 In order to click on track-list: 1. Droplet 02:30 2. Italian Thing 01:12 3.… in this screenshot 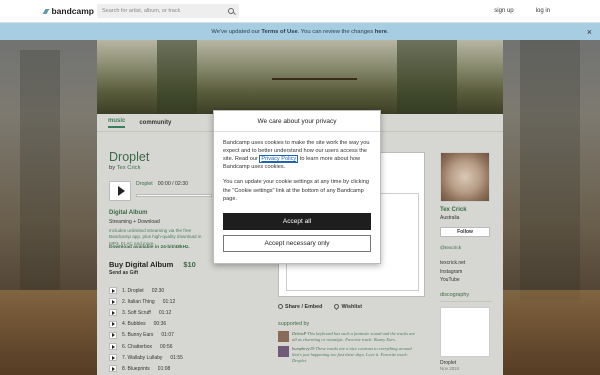, I will do `click(189, 330)`.